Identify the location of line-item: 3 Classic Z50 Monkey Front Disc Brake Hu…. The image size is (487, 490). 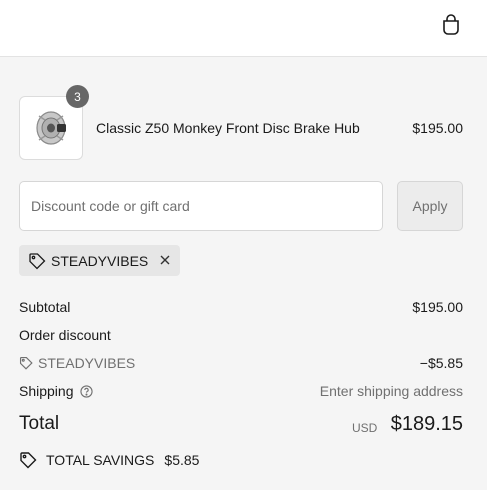
(241, 122).